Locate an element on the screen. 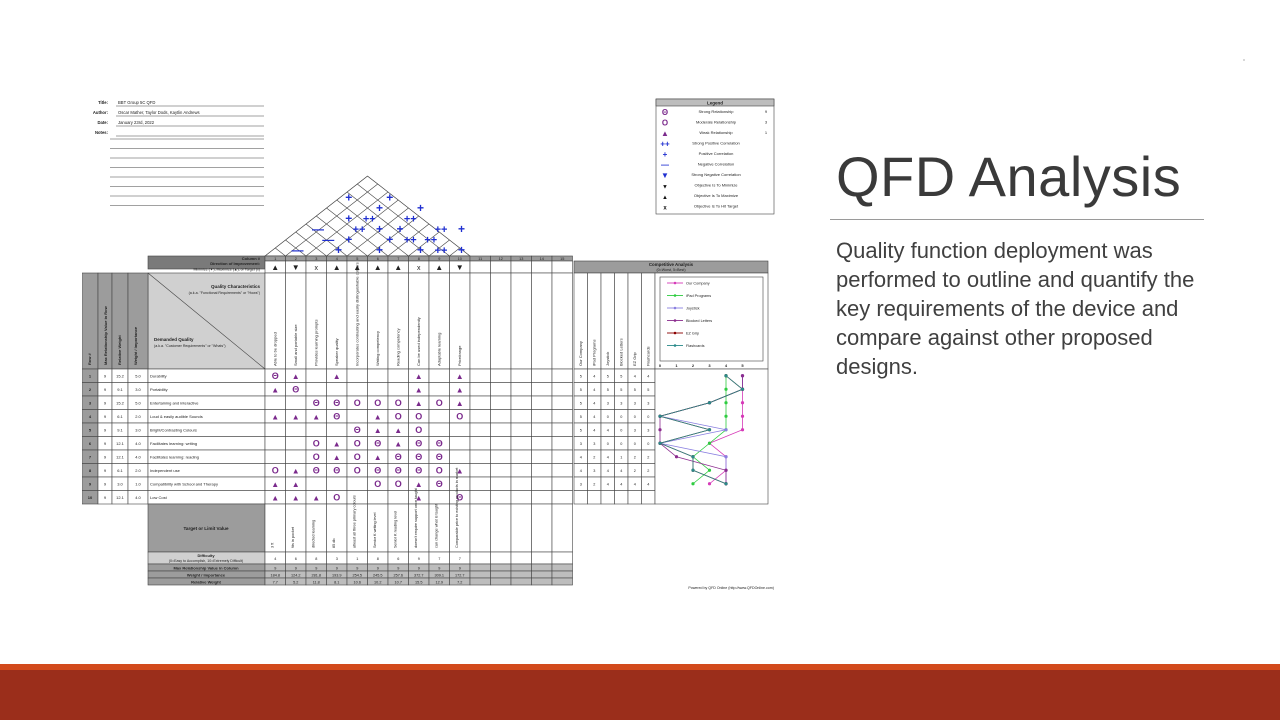 Image resolution: width=1280 pixels, height=720 pixels. how-label: Able to be dropped is located at coordinates (274, 349).